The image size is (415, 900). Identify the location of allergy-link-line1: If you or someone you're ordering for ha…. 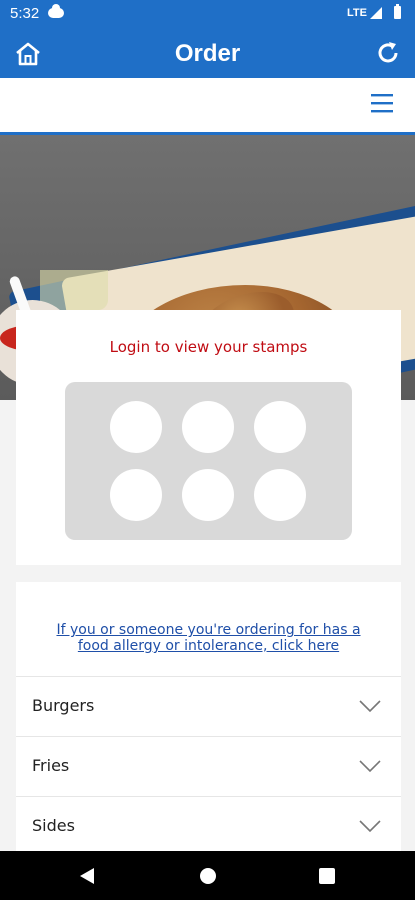
(208, 630).